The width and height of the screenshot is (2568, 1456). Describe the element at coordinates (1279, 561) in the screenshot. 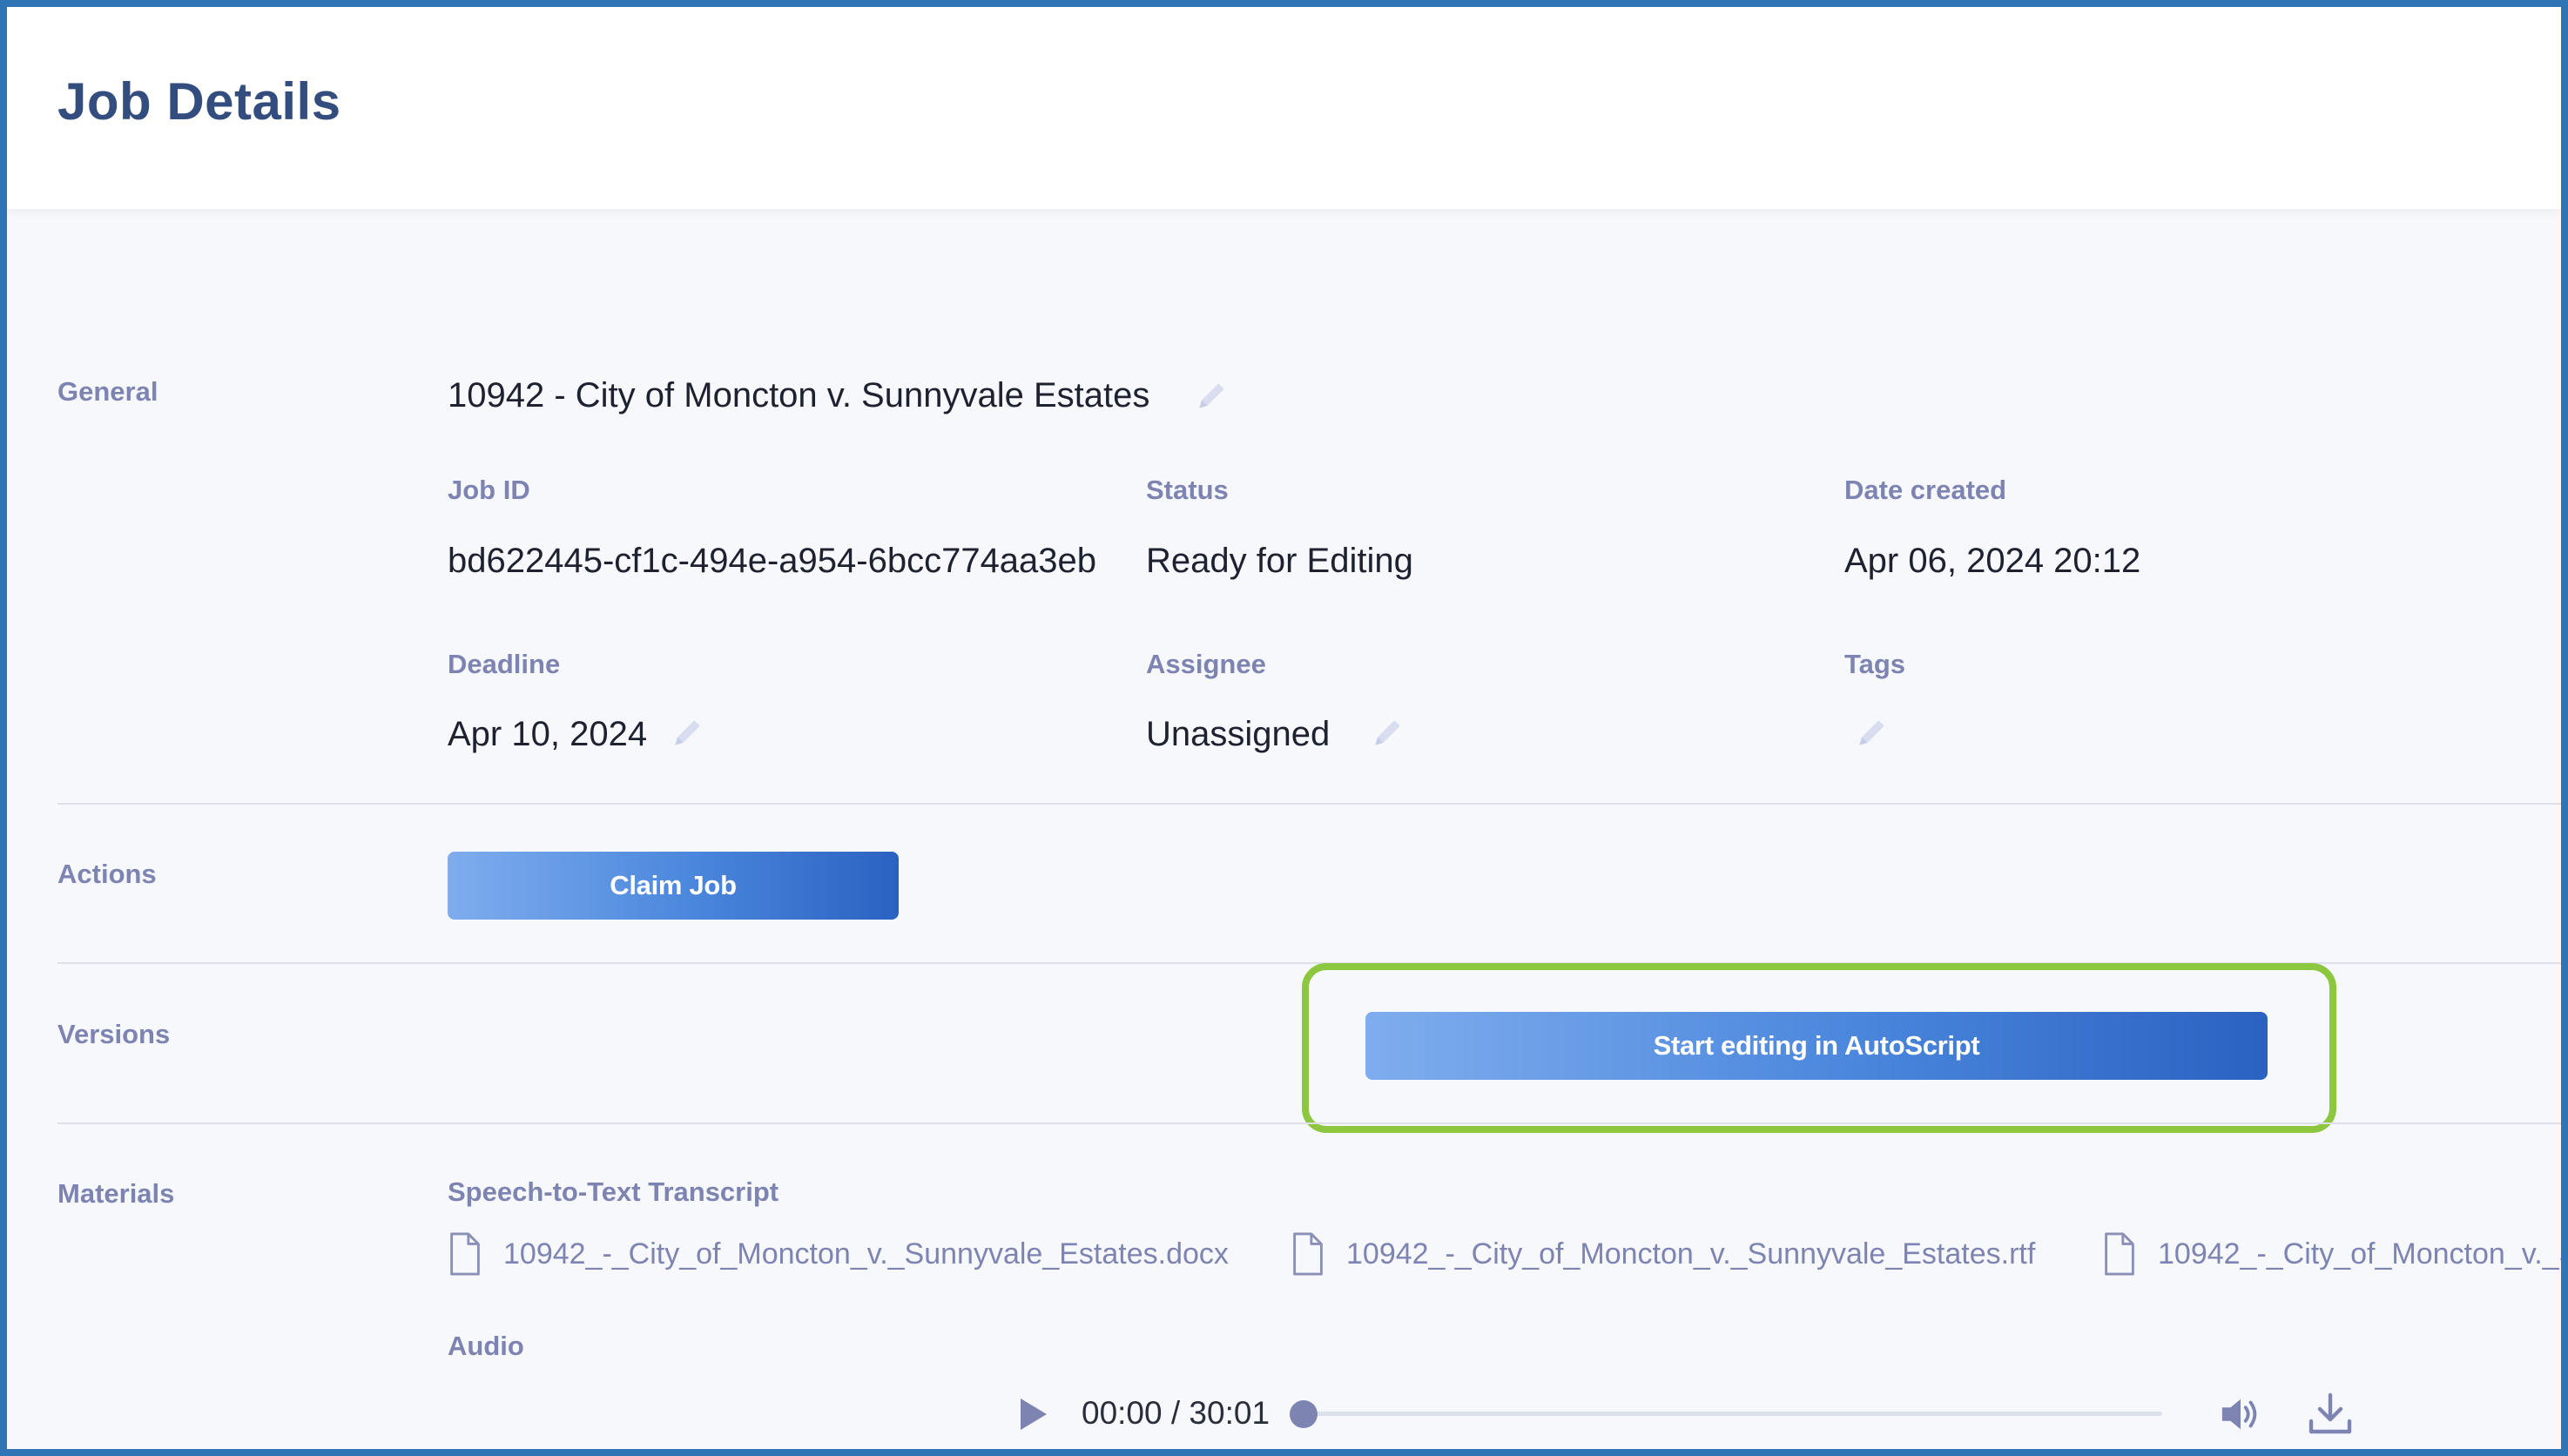

I see `status-value: Ready for Editing` at that location.